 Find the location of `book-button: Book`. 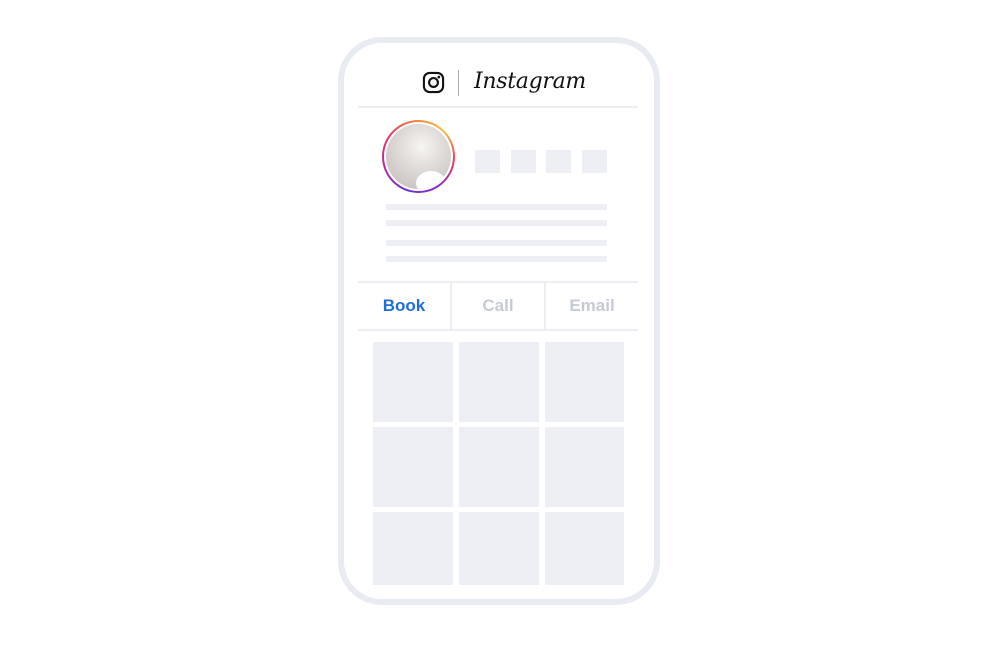

book-button: Book is located at coordinates (404, 306).